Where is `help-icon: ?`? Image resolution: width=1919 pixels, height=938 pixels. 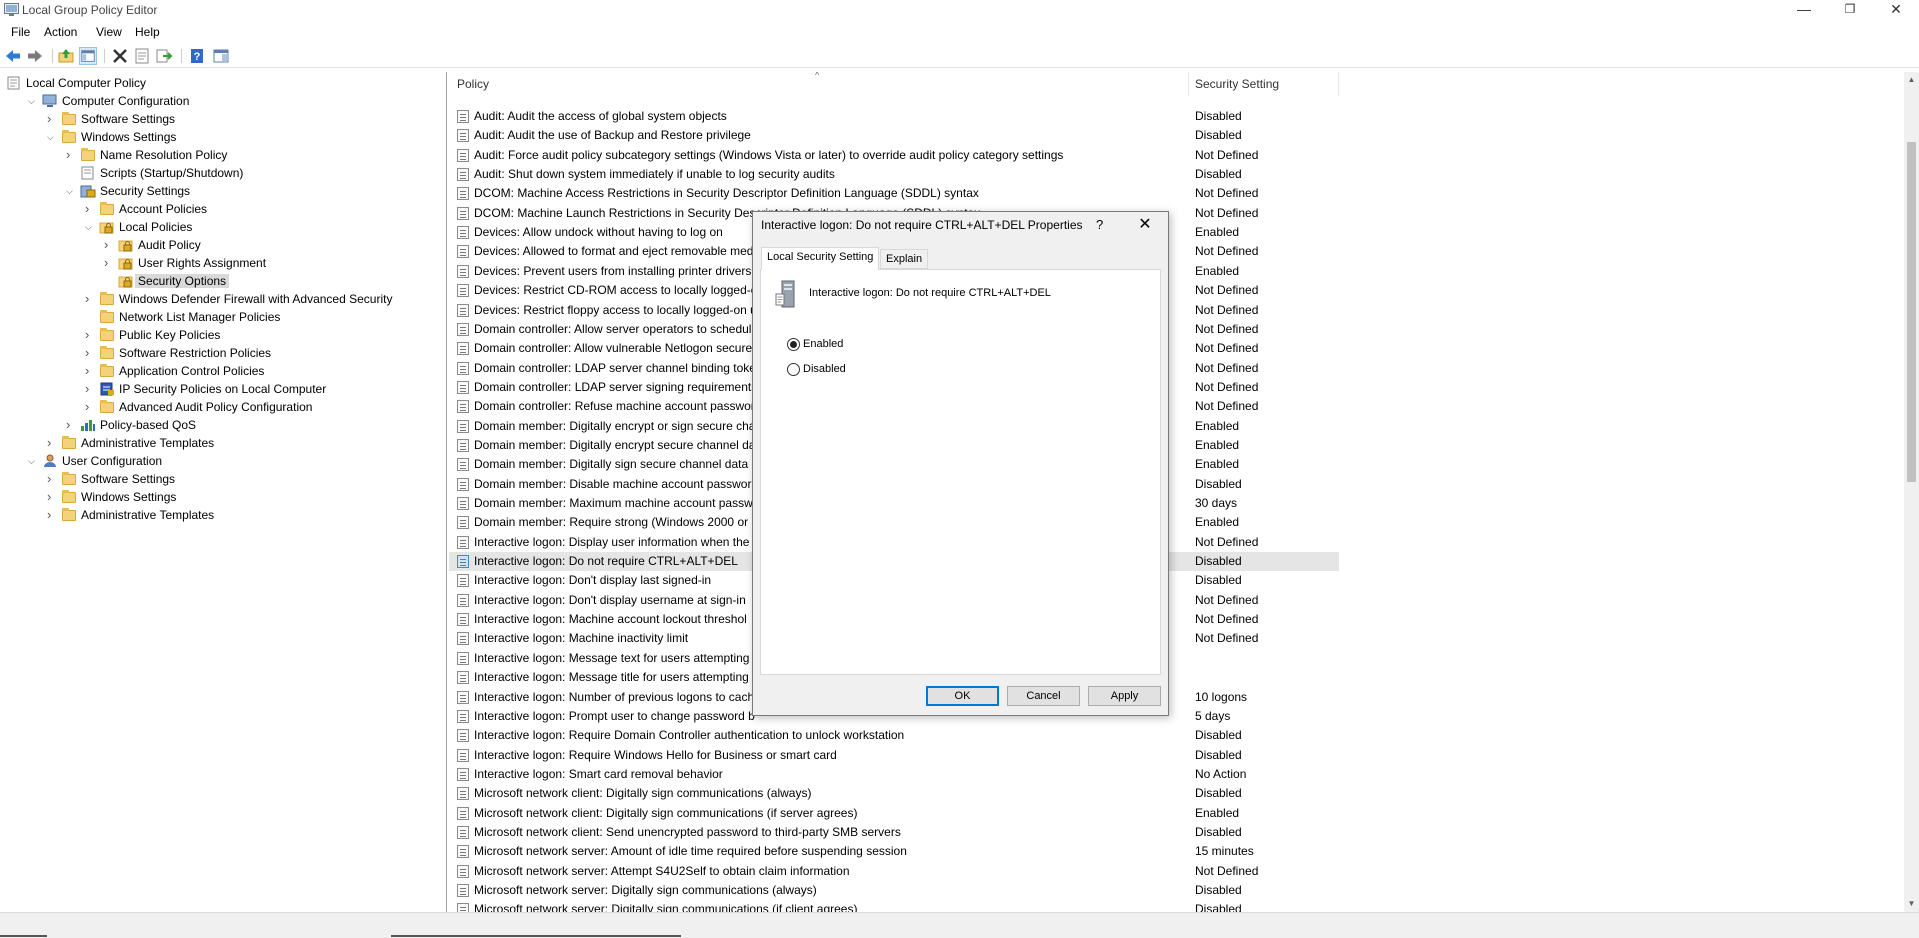
help-icon: ? is located at coordinates (197, 56).